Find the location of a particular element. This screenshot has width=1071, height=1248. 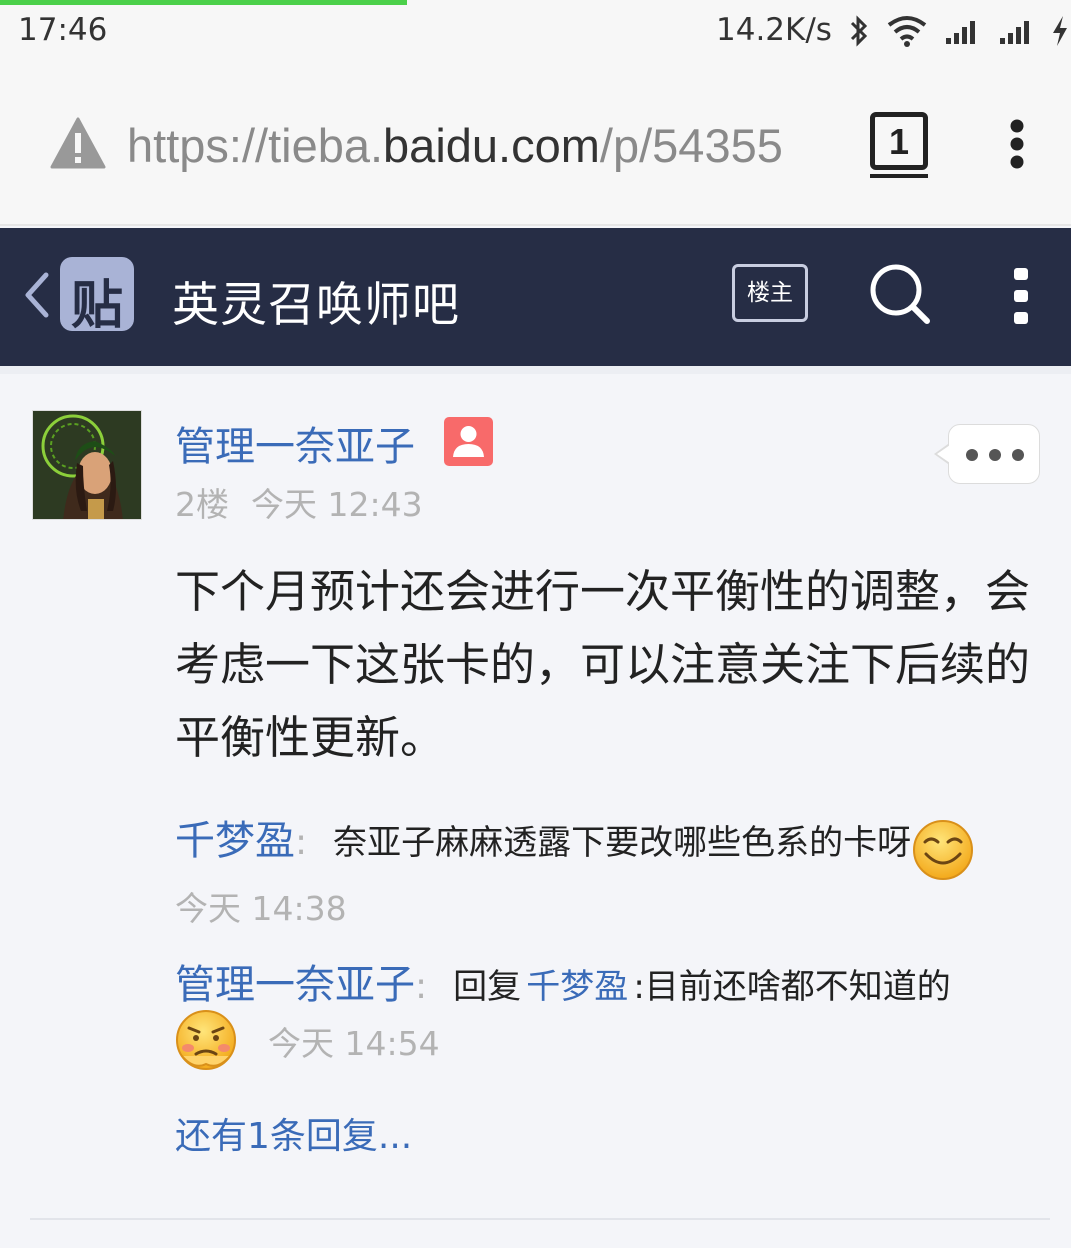

wifi-icon is located at coordinates (907, 31).